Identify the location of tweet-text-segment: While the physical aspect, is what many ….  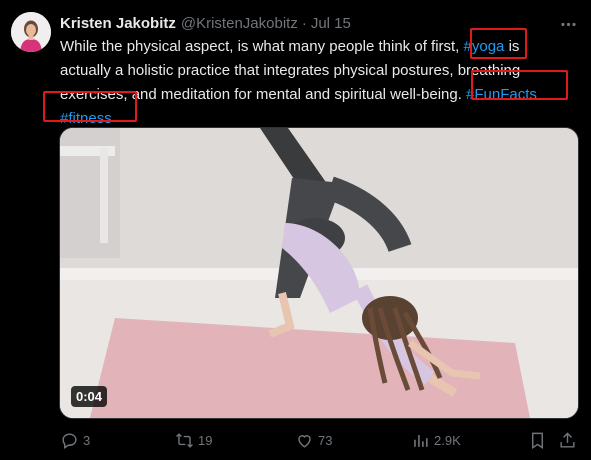
(262, 46).